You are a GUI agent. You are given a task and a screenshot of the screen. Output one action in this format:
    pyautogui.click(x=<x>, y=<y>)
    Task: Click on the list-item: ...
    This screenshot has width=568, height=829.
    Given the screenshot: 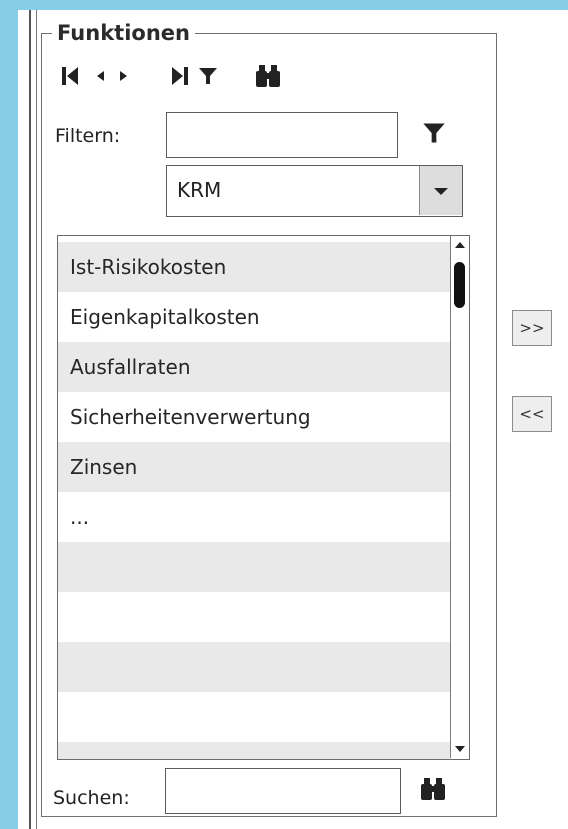 What is the action you would take?
    pyautogui.click(x=254, y=517)
    